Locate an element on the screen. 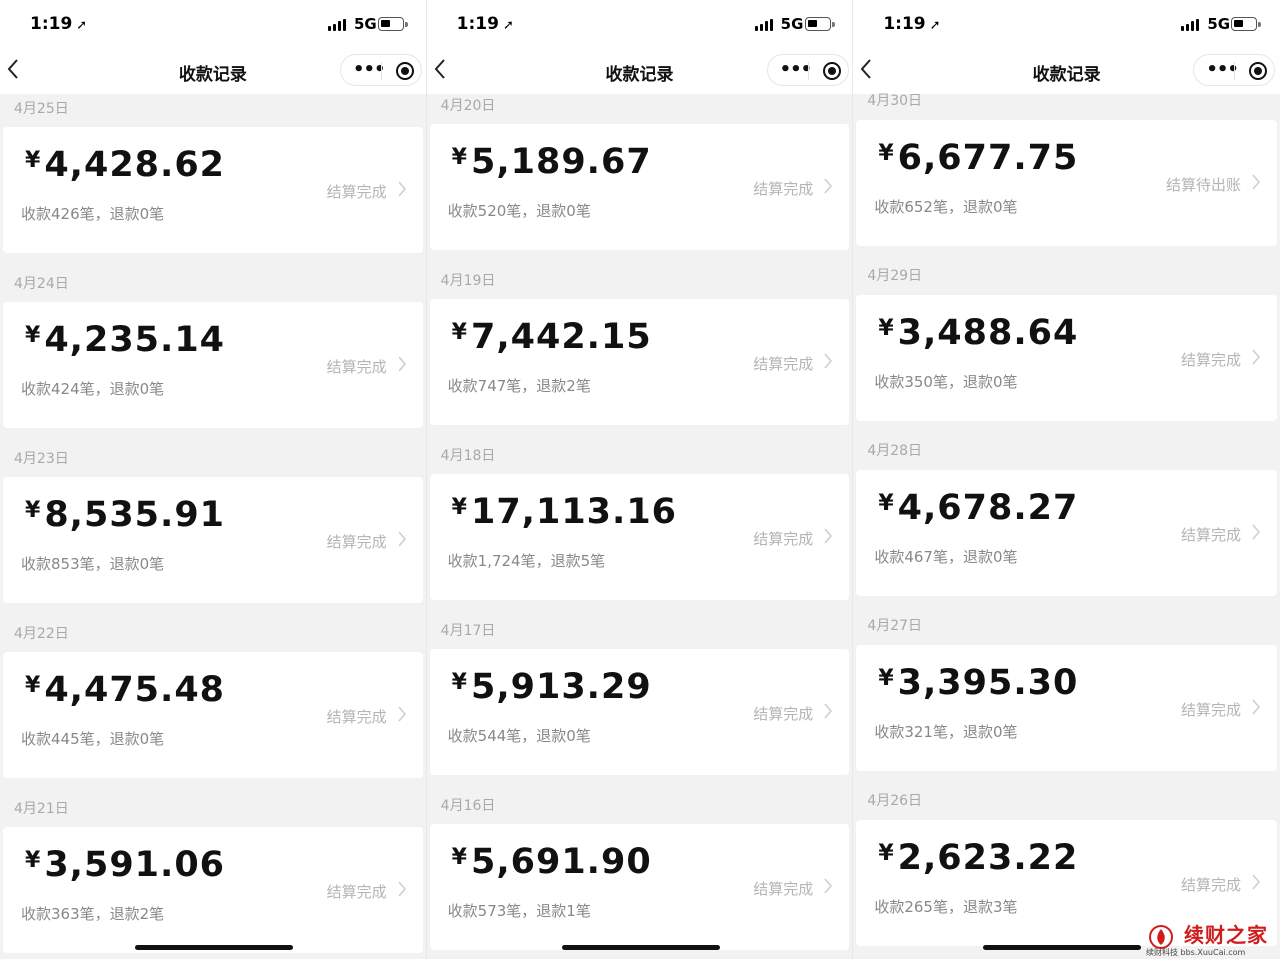 This screenshot has width=1280, height=959. amount: ¥3,395.30 is located at coordinates (978, 683).